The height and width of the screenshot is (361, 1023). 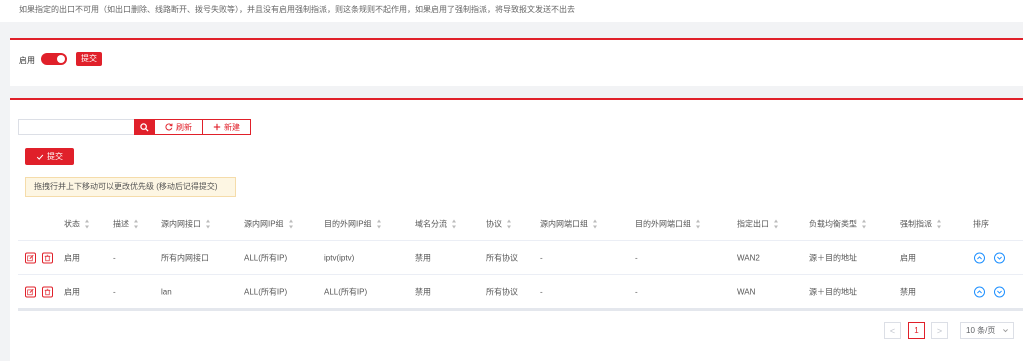 What do you see at coordinates (61, 59) in the screenshot?
I see `toggle-knob` at bounding box center [61, 59].